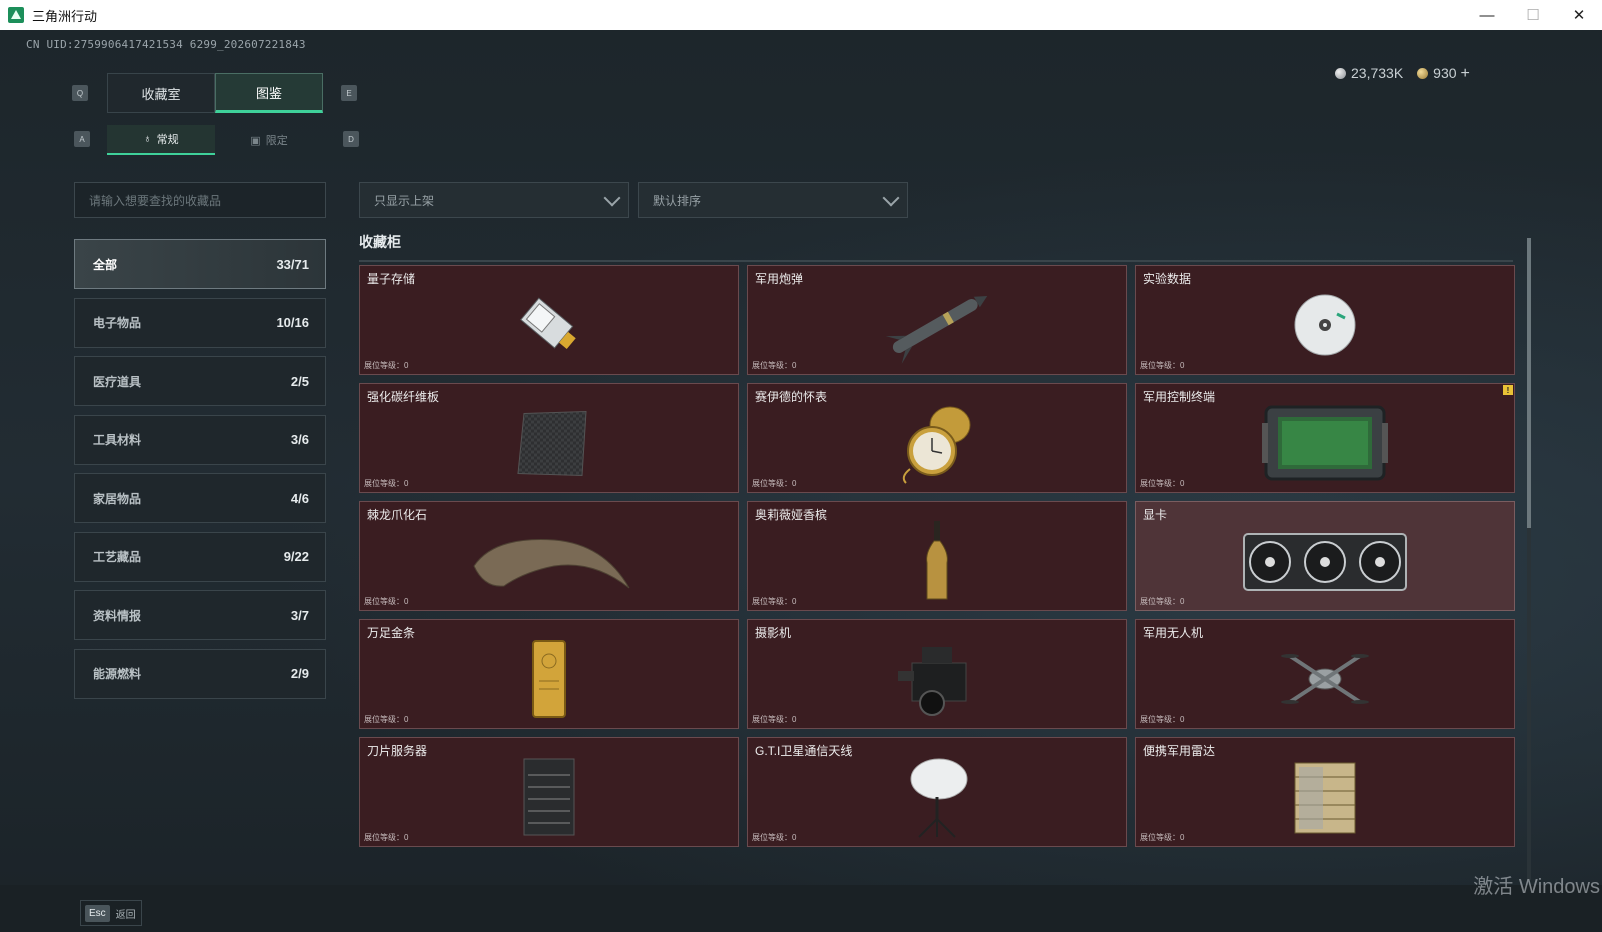 This screenshot has width=1602, height=932. Describe the element at coordinates (773, 633) in the screenshot. I see `item-name: 摄影机` at that location.